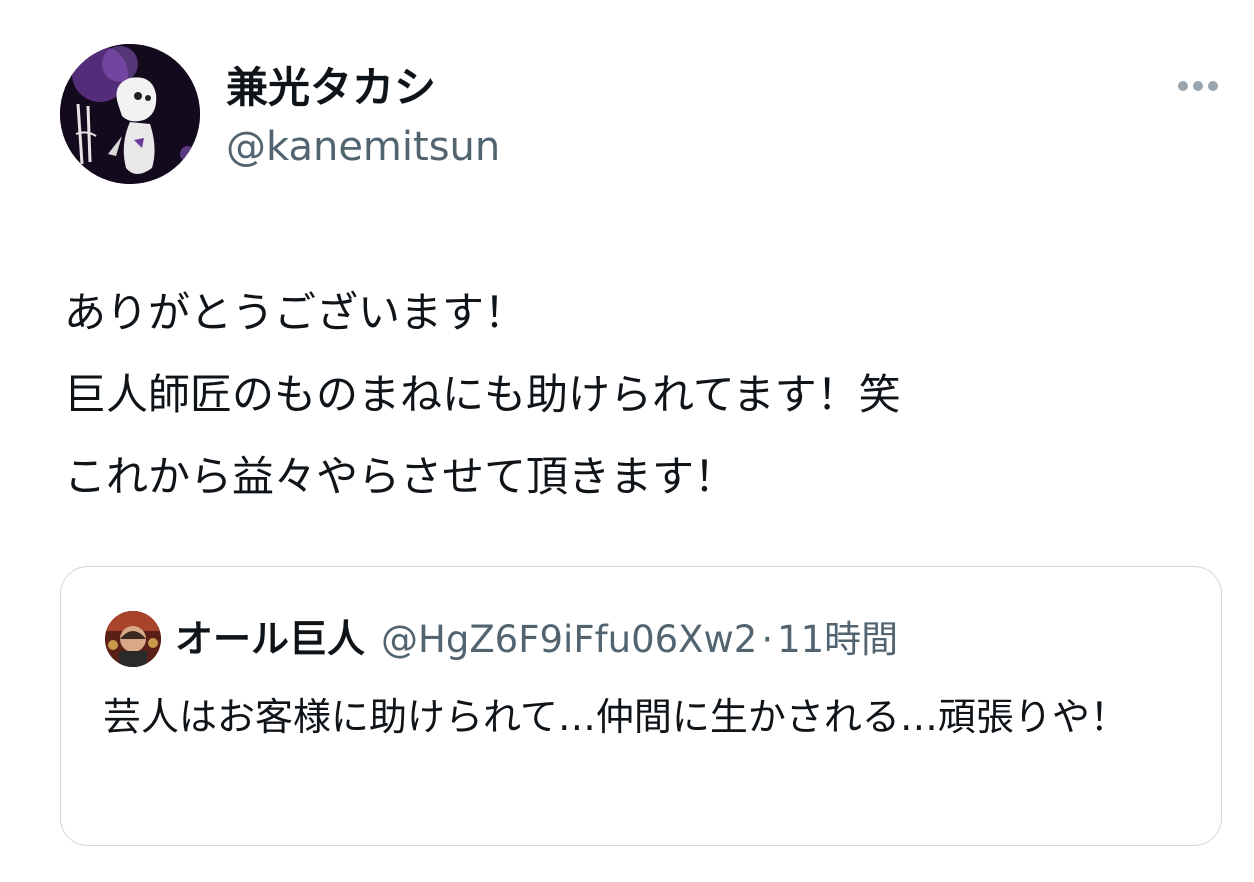 The width and height of the screenshot is (1254, 882). Describe the element at coordinates (331, 88) in the screenshot. I see `author-display-name: 兼光タカシ` at that location.